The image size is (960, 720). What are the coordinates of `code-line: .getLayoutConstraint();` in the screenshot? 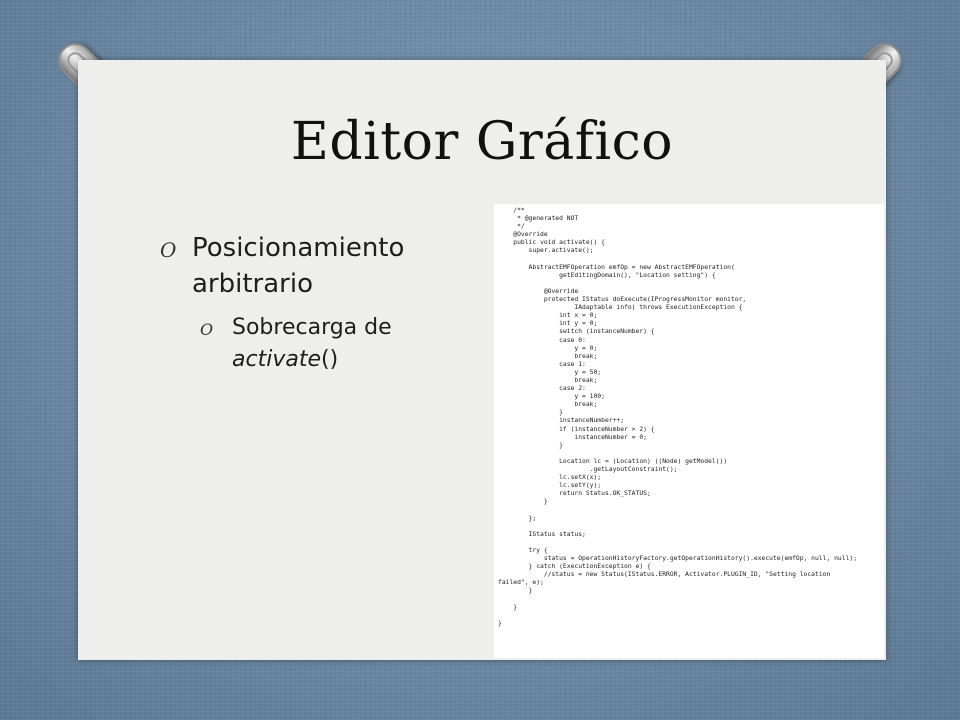 It's located at (588, 469).